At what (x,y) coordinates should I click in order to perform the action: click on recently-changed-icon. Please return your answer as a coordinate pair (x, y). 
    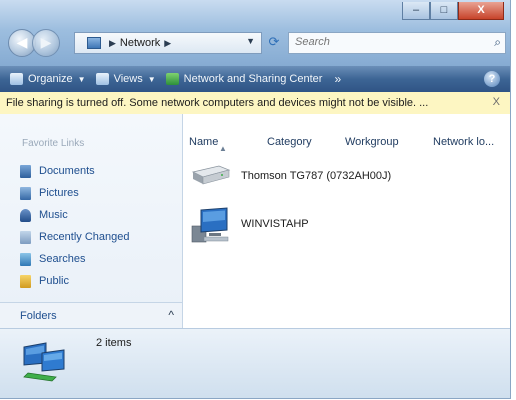
    Looking at the image, I should click on (25, 237).